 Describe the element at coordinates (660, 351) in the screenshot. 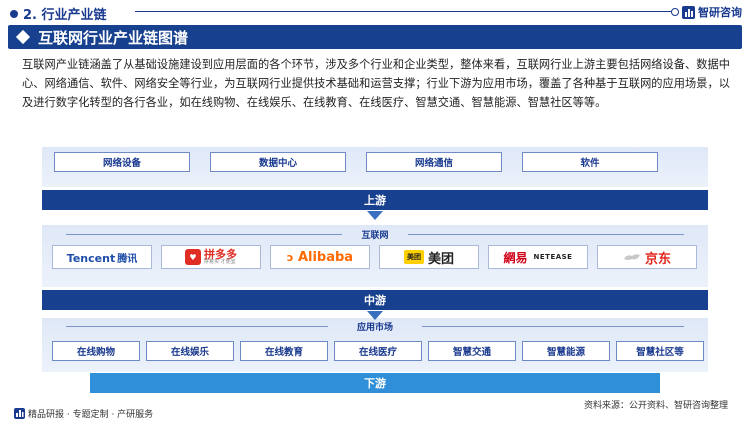

I see `downstream-item: 智慧社区等` at that location.